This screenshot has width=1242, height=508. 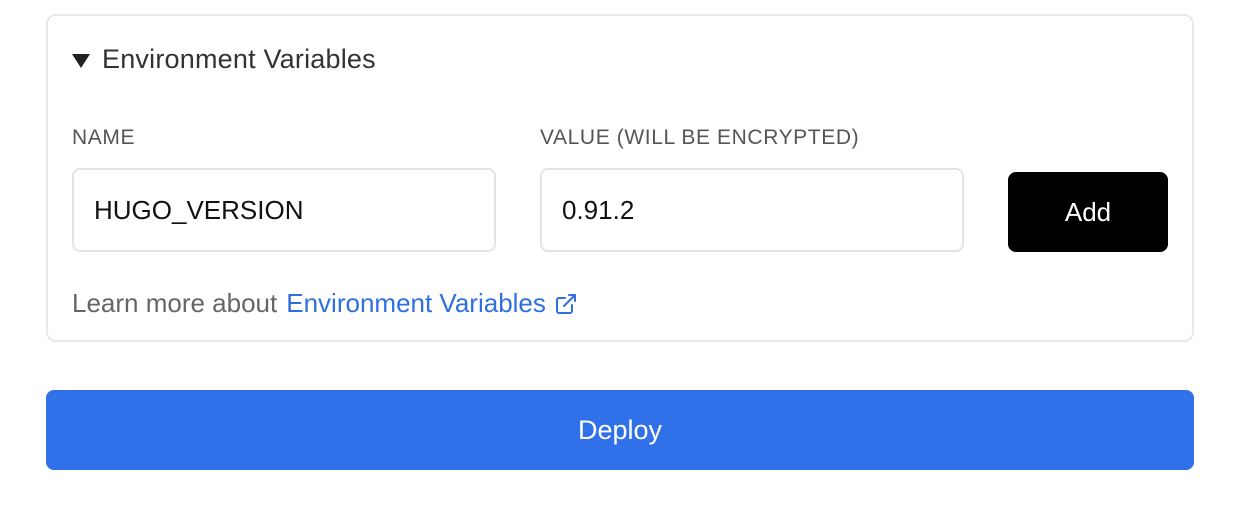 I want to click on env-variables-docs-link-label: Environment Variables, so click(x=416, y=303).